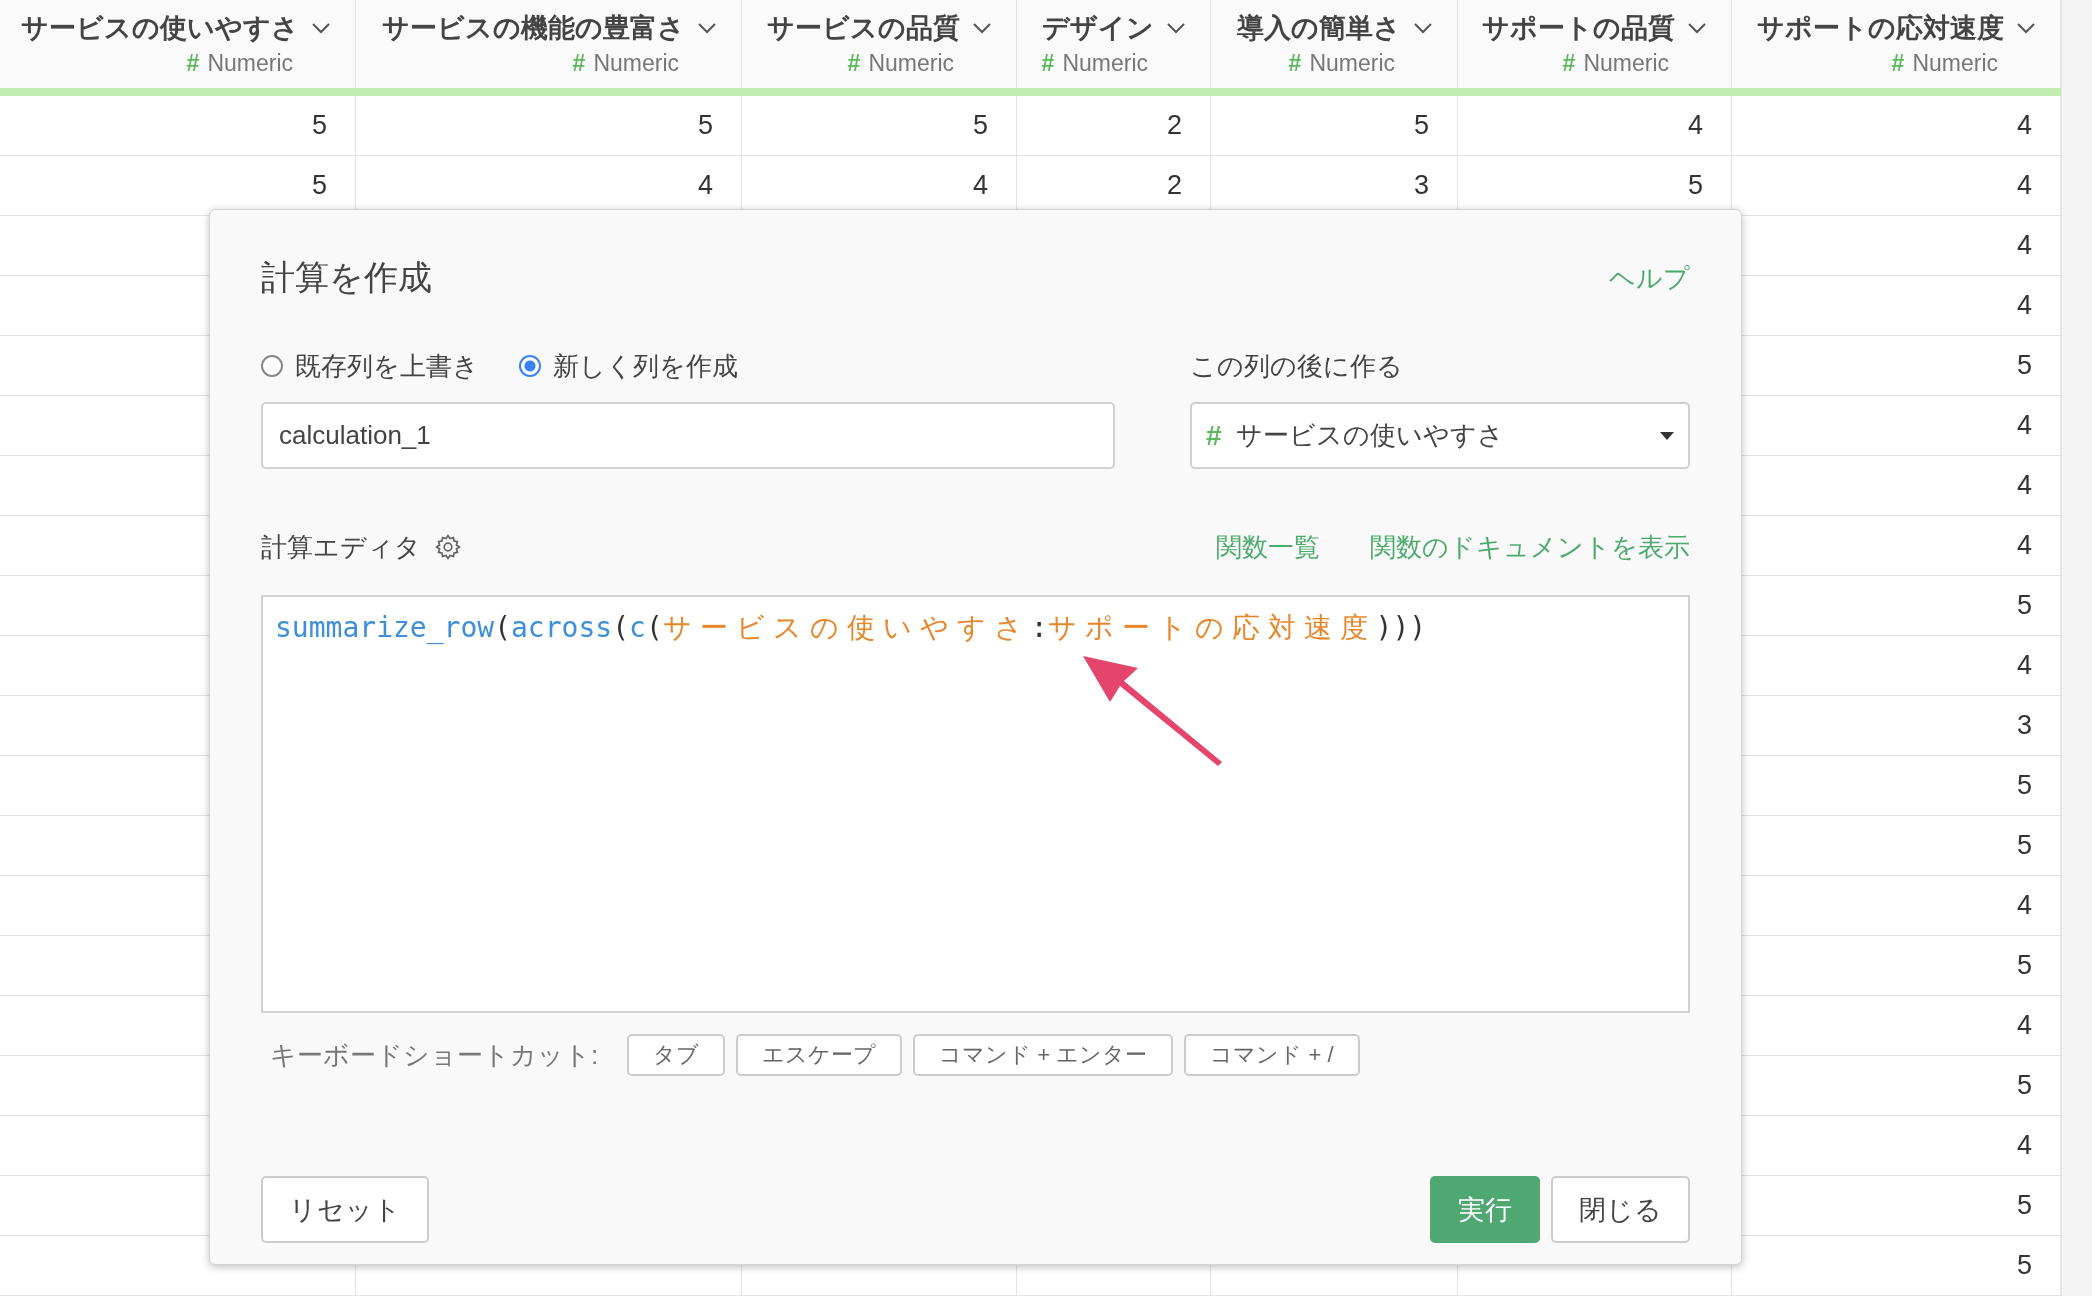 Image resolution: width=2092 pixels, height=1296 pixels. I want to click on column-header: サービスの機能の豊富さ # Numeric, so click(549, 44).